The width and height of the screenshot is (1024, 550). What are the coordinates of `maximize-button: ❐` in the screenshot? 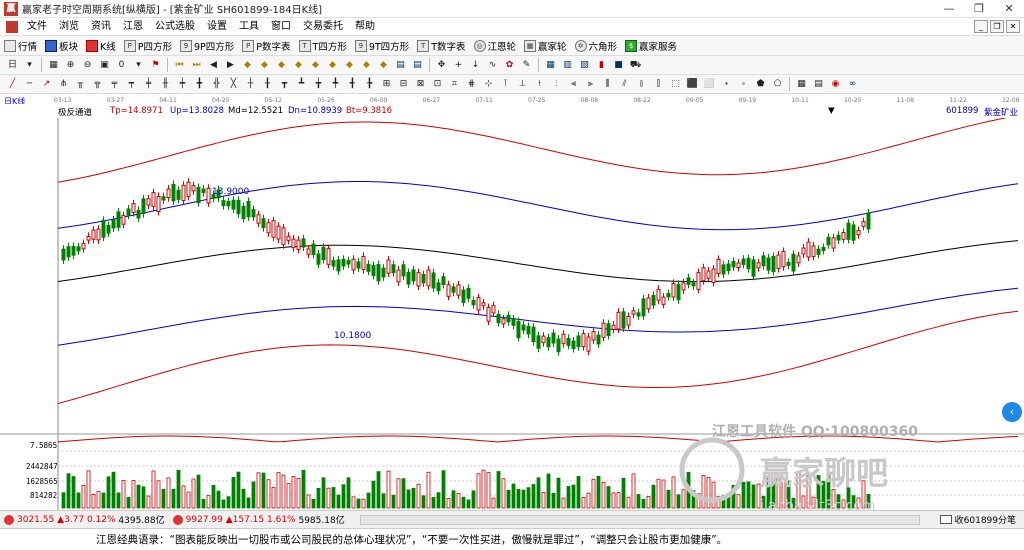 It's located at (979, 9).